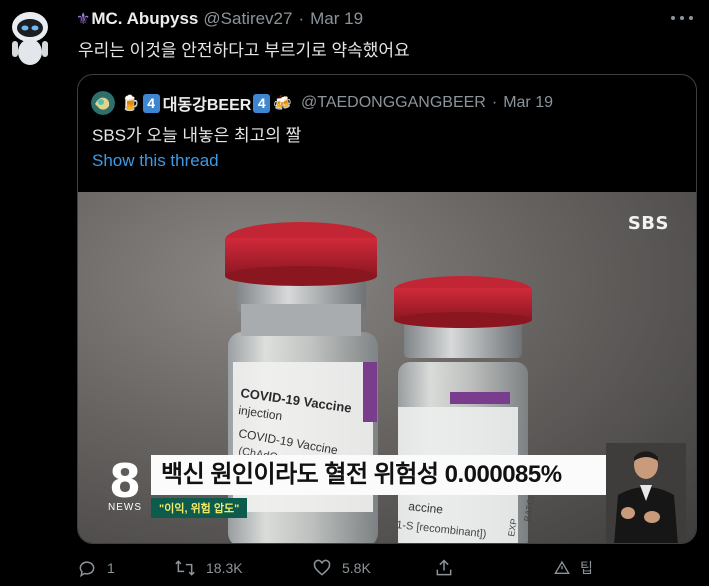  I want to click on fleur-de-lis-icon: ⚜, so click(83, 19).